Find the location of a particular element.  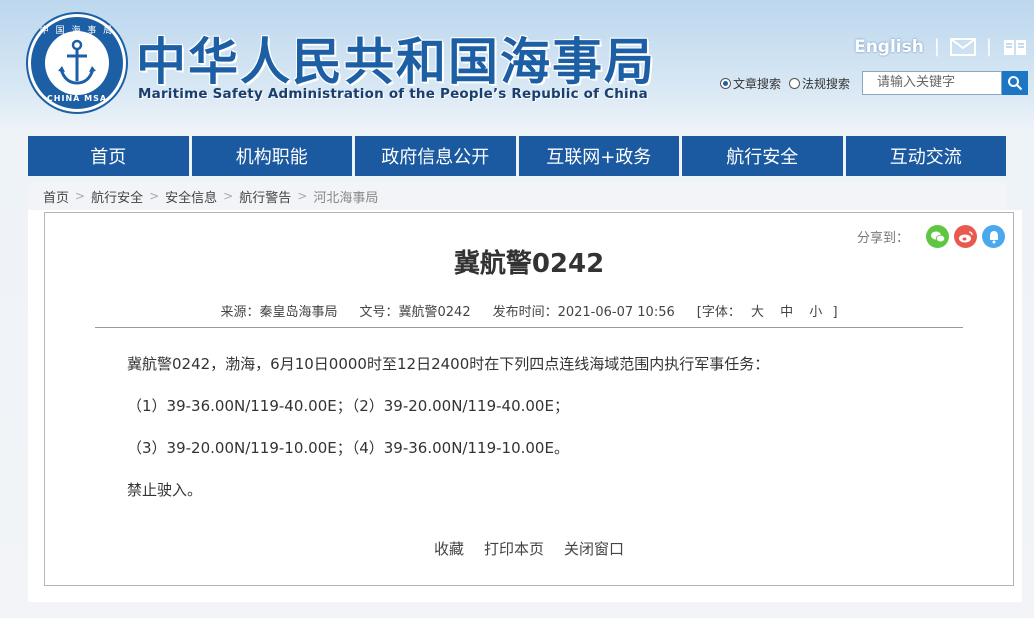

search-icon is located at coordinates (1015, 83).